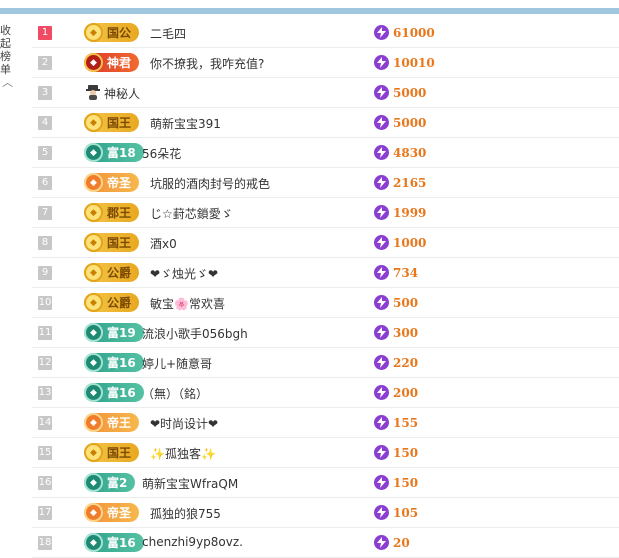  What do you see at coordinates (45, 33) in the screenshot?
I see `rank-number: 1` at bounding box center [45, 33].